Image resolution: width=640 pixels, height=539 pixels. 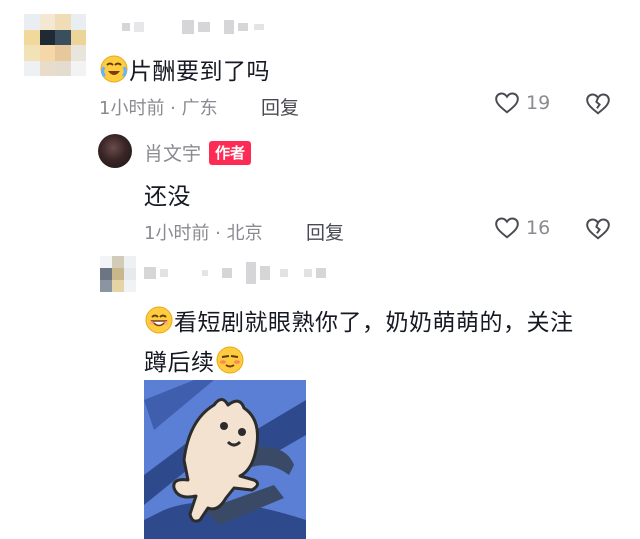 What do you see at coordinates (115, 151) in the screenshot?
I see `author-avatar` at bounding box center [115, 151].